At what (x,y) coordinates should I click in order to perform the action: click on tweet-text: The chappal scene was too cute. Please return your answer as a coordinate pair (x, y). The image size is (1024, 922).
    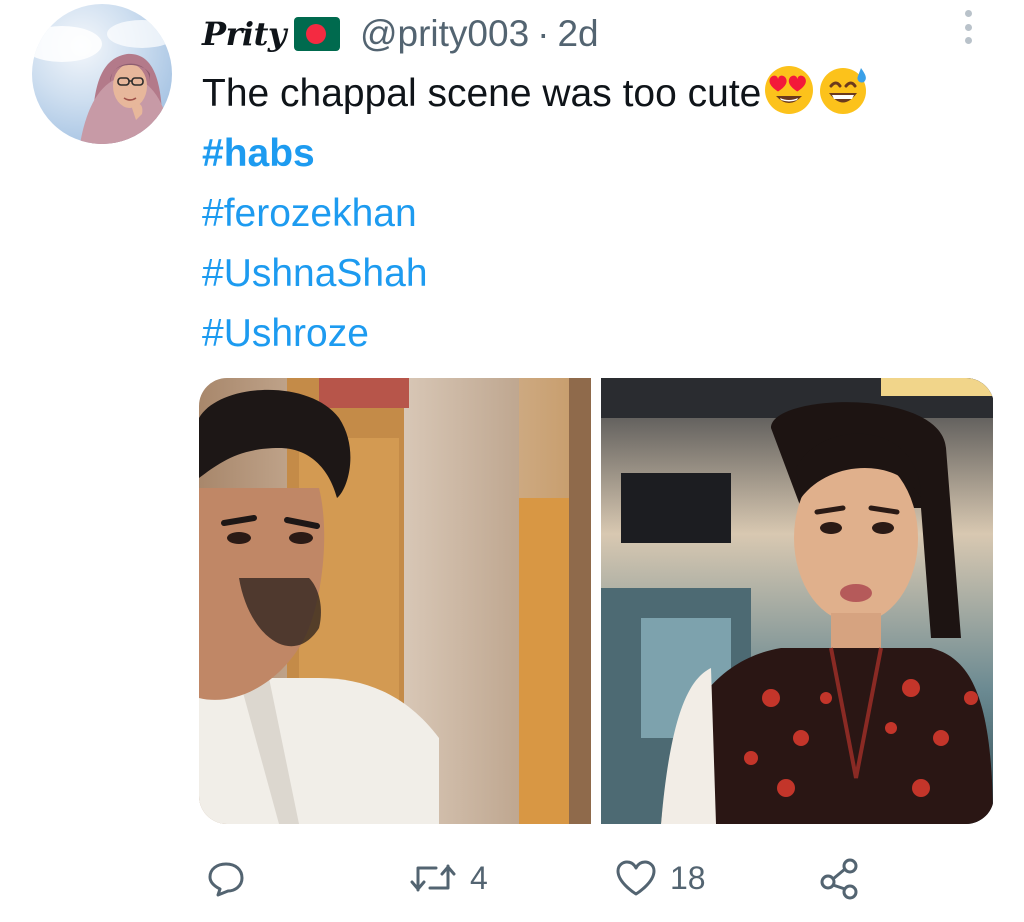
    Looking at the image, I should click on (535, 94).